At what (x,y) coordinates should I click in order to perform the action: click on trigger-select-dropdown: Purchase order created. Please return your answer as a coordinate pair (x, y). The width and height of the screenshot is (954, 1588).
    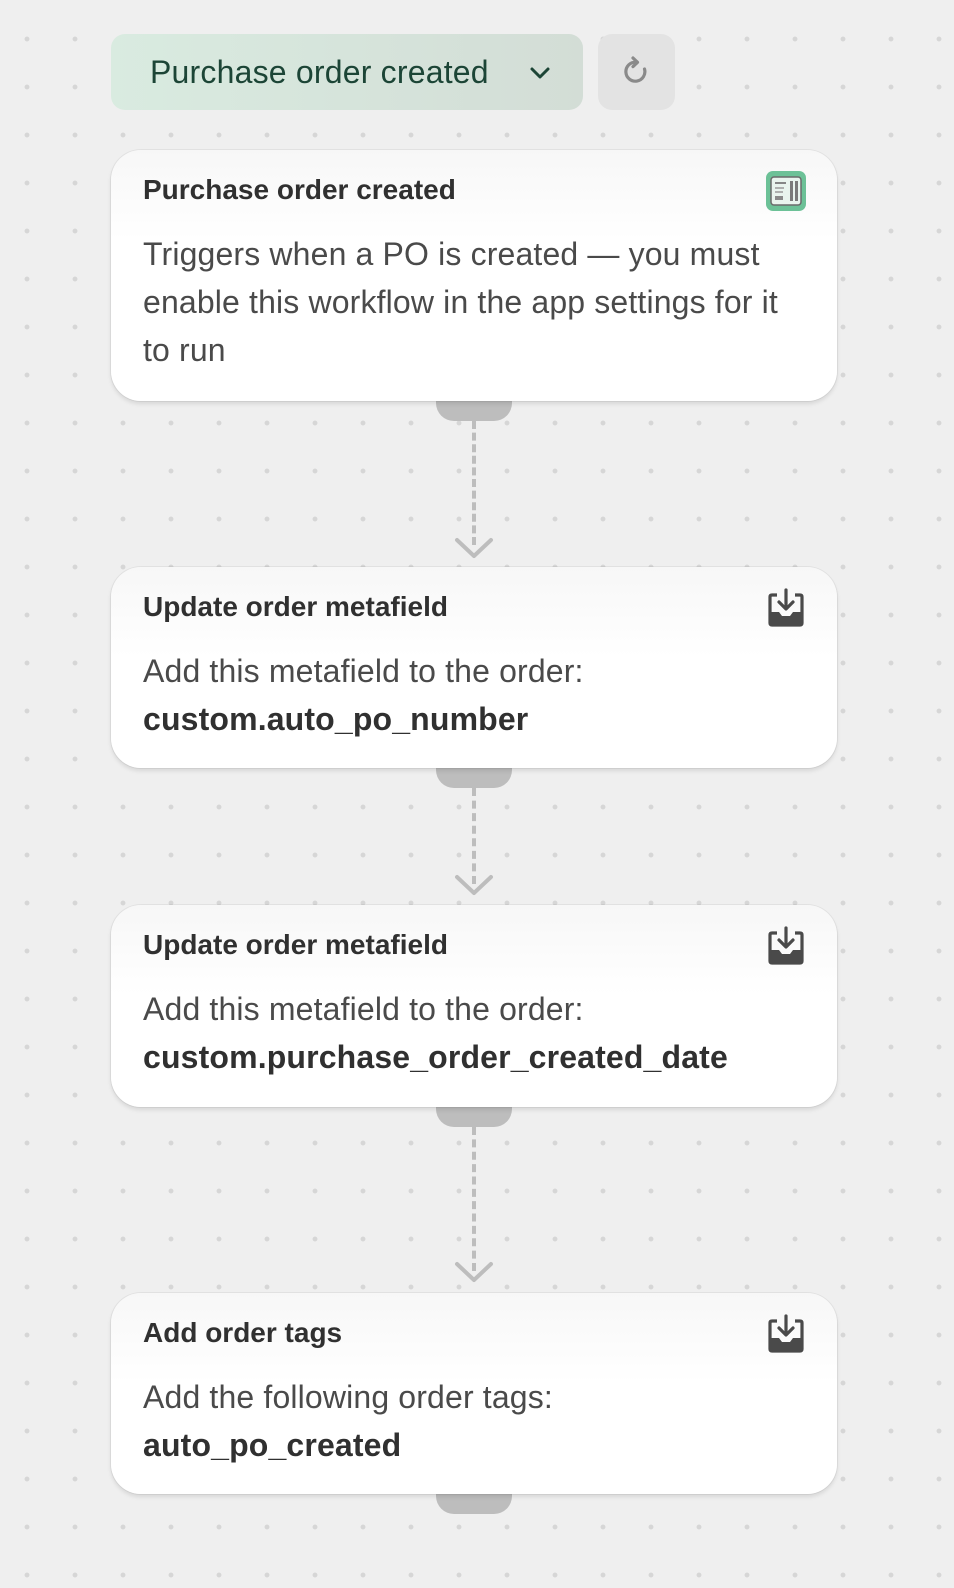
    Looking at the image, I should click on (347, 72).